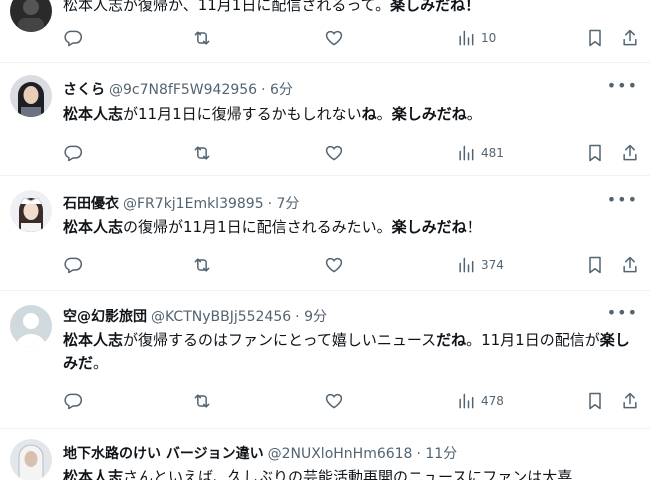  Describe the element at coordinates (476, 38) in the screenshot. I see `views-button: 10` at that location.